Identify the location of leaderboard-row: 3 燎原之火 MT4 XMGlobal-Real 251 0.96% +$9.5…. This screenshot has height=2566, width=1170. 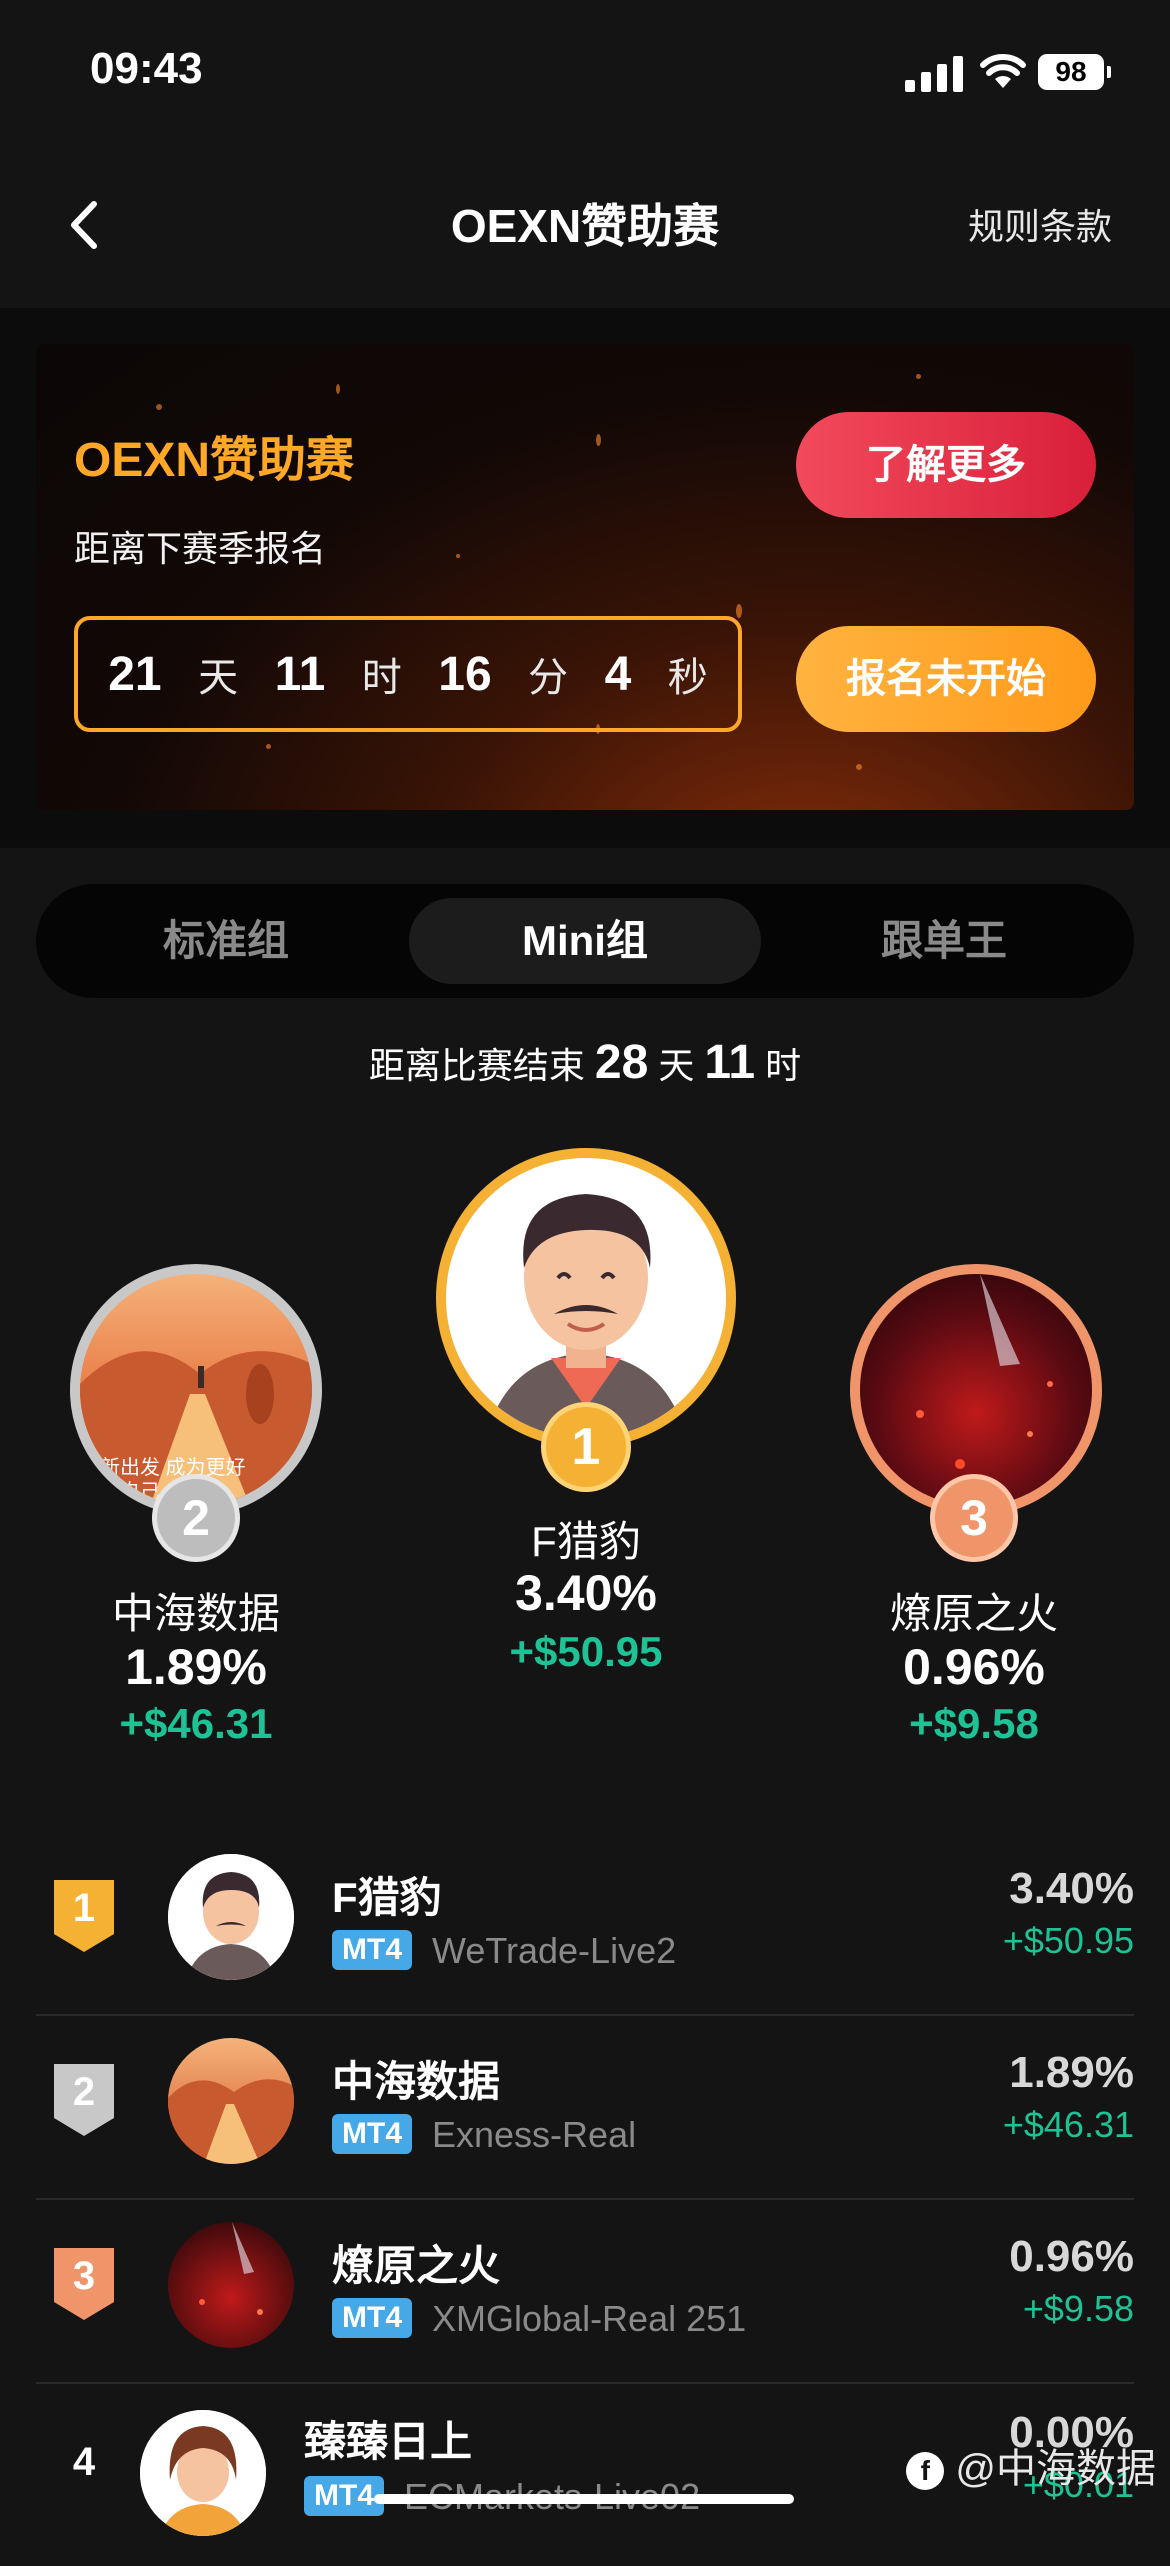
(585, 2291).